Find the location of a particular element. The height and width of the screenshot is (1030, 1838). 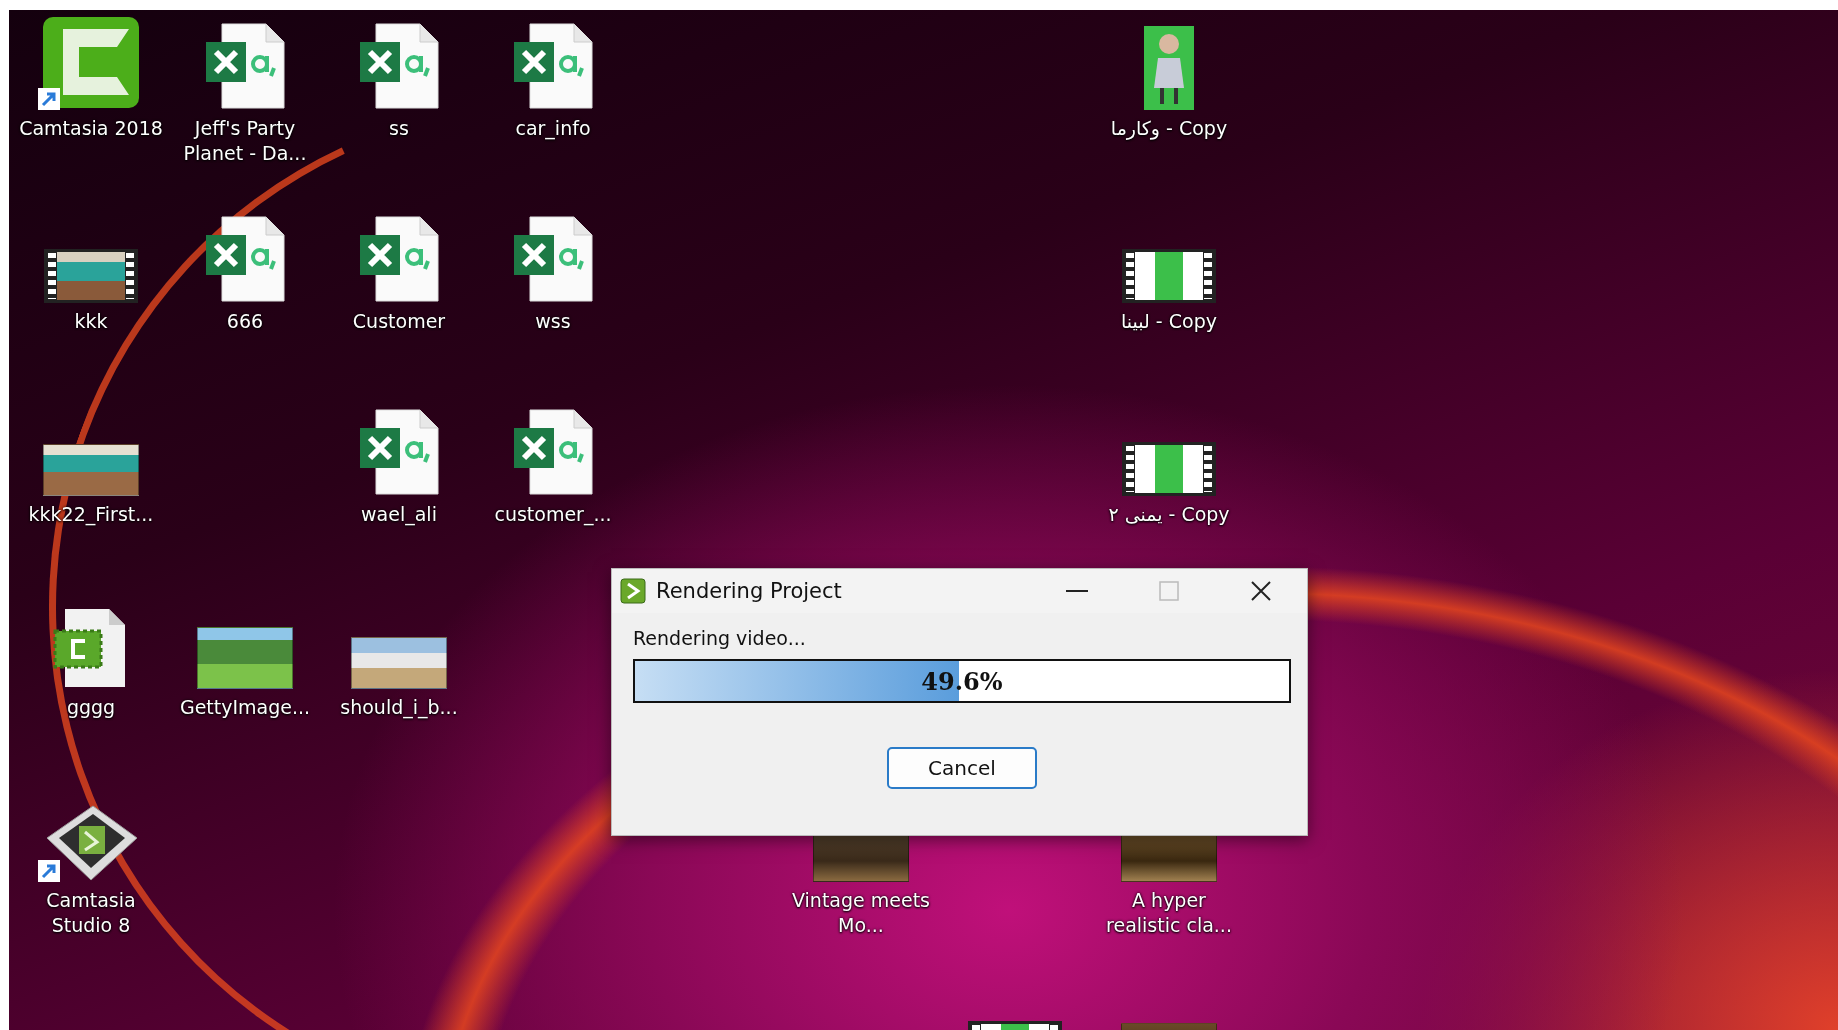

minimize-icon is located at coordinates (1077, 591).